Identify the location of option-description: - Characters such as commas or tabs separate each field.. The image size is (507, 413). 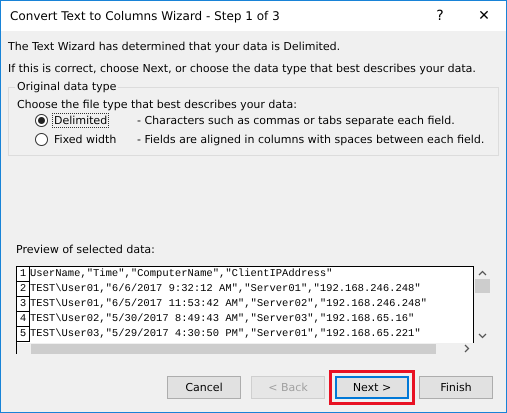
(296, 120).